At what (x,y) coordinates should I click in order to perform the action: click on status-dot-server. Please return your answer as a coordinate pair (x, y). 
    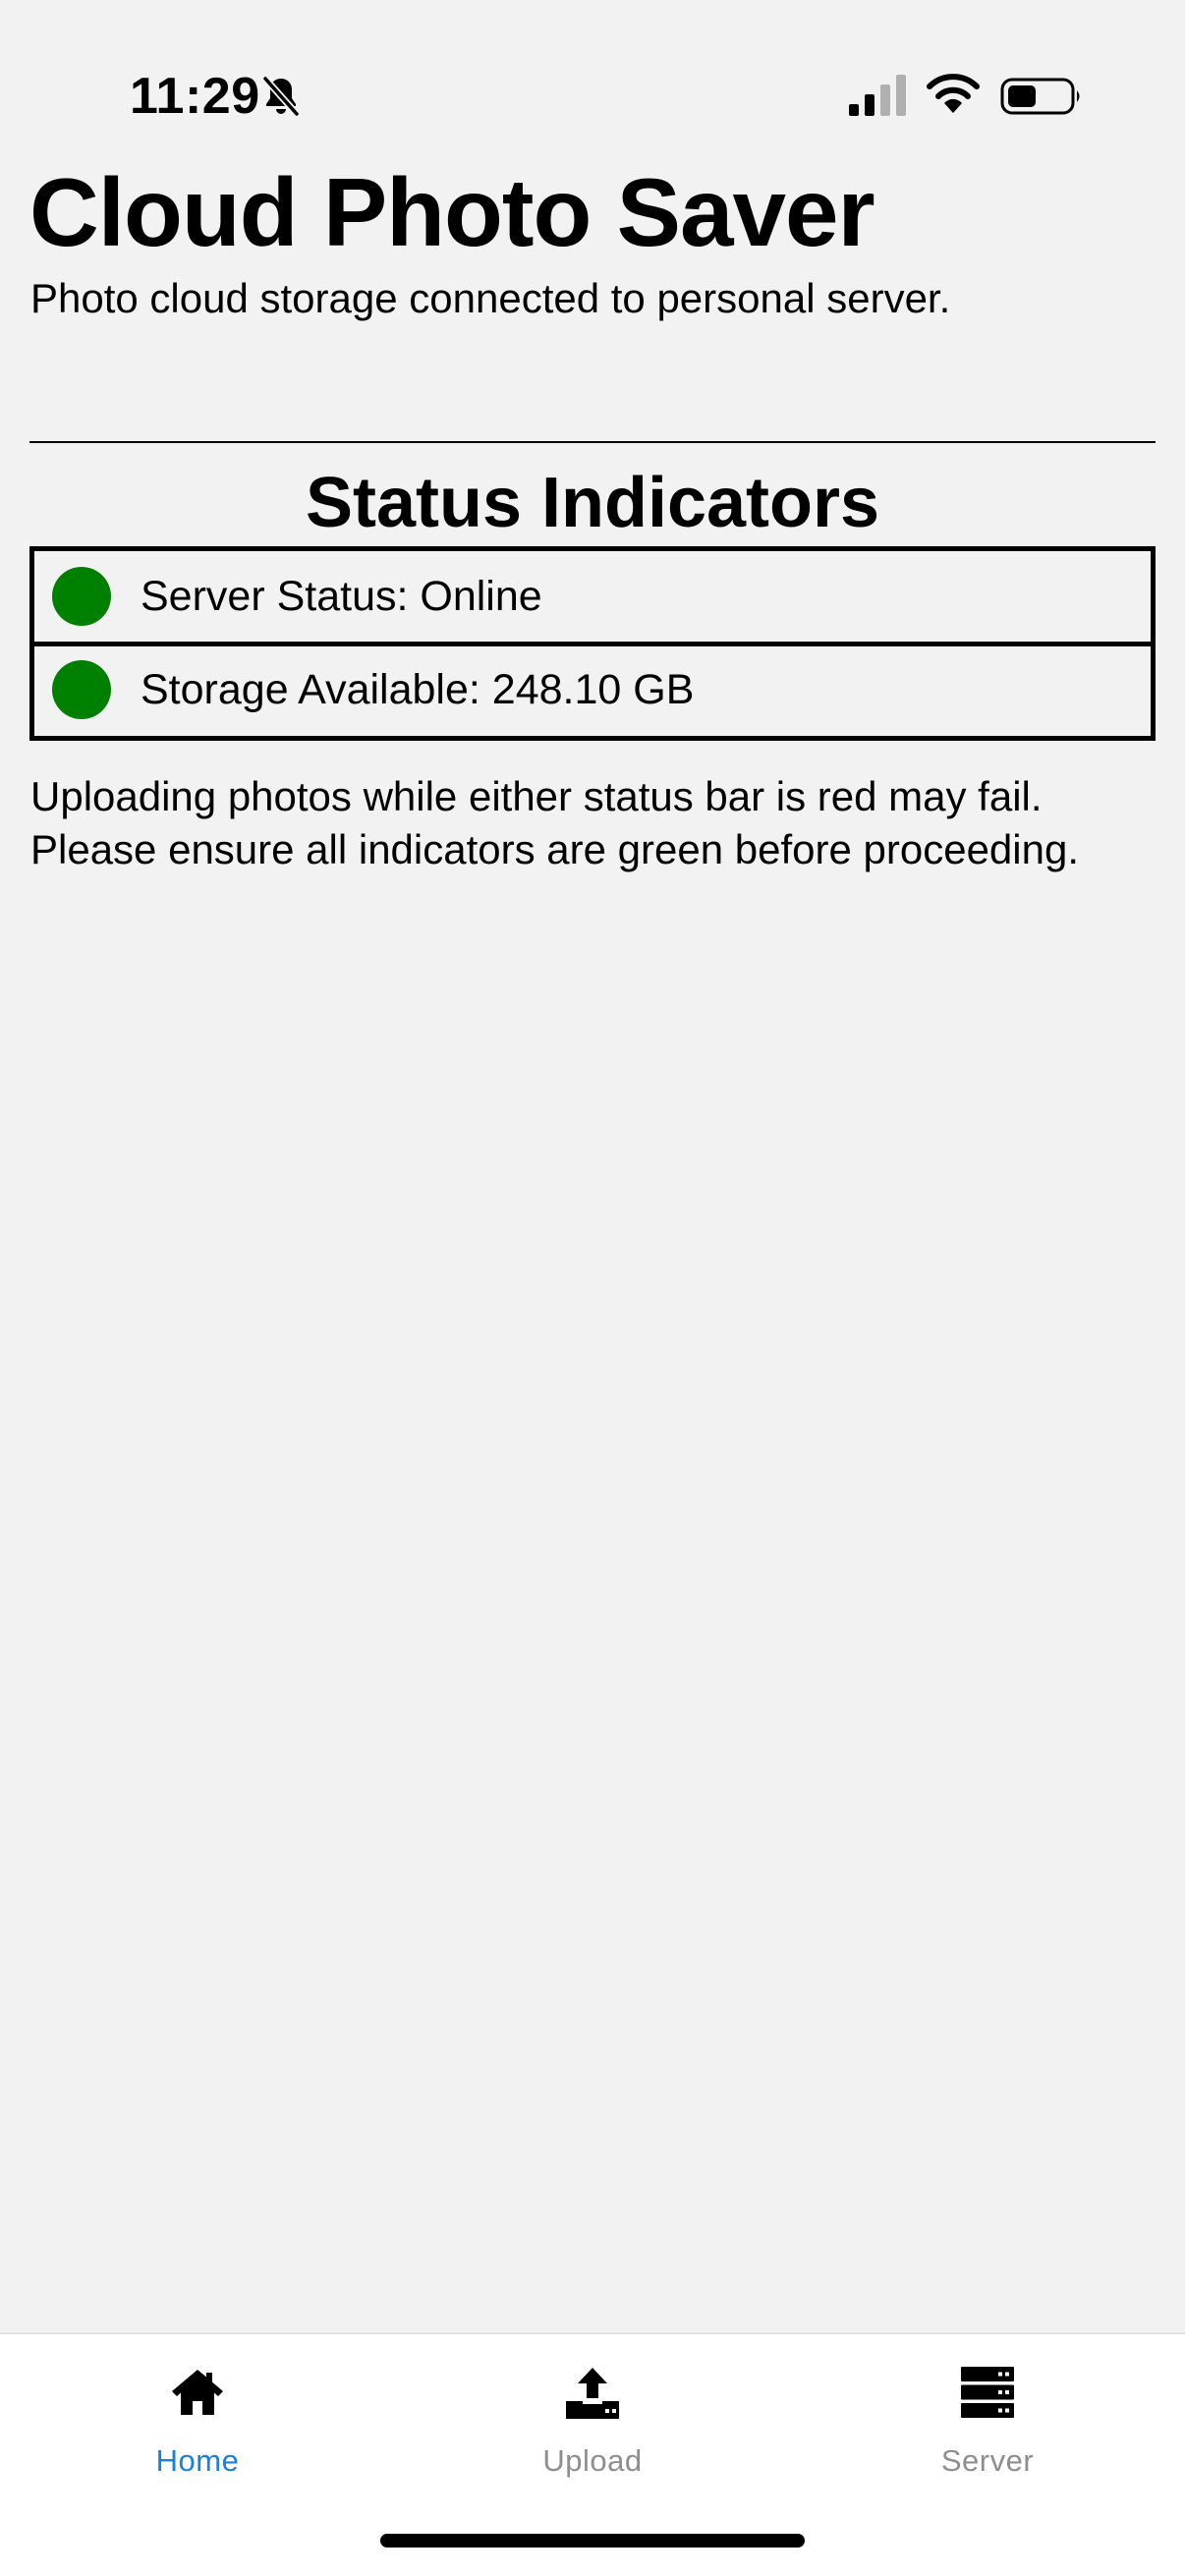
    Looking at the image, I should click on (82, 596).